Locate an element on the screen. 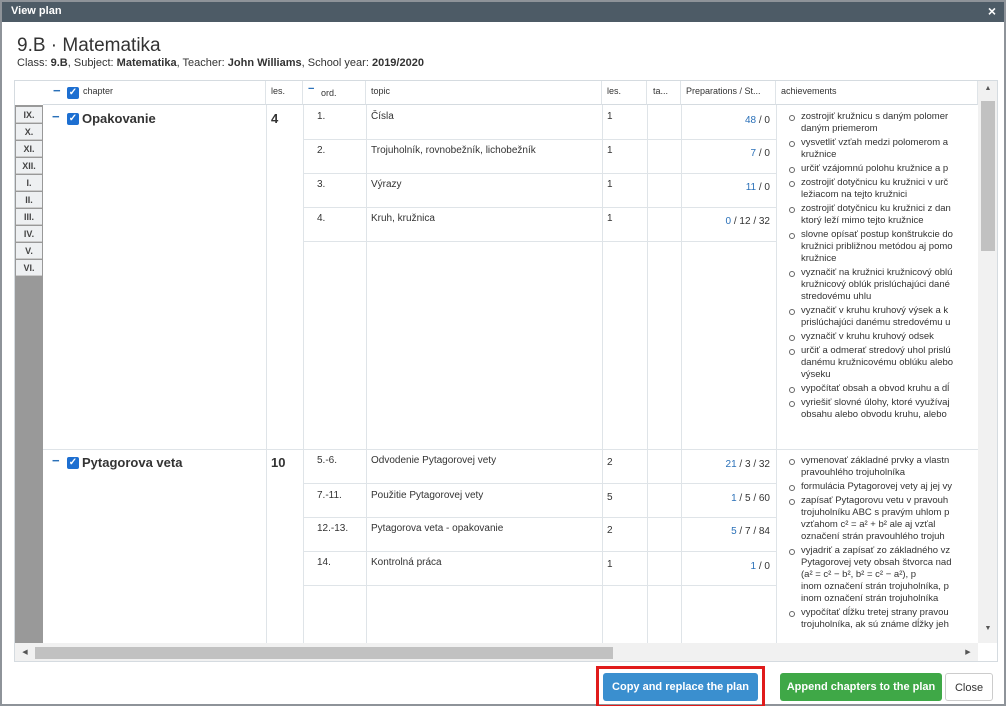  achievement-item: určiť a odmerať stredový uhol prislú is located at coordinates (883, 351).